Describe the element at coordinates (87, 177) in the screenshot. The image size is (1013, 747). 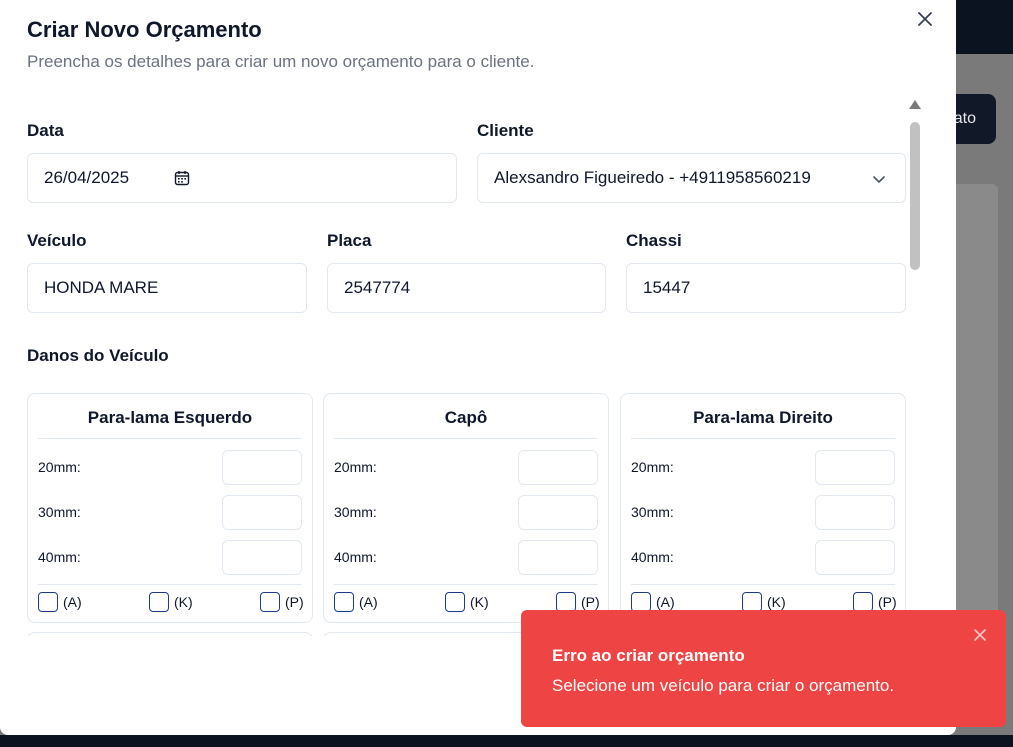
I see `date-value: 26/04/2025` at that location.